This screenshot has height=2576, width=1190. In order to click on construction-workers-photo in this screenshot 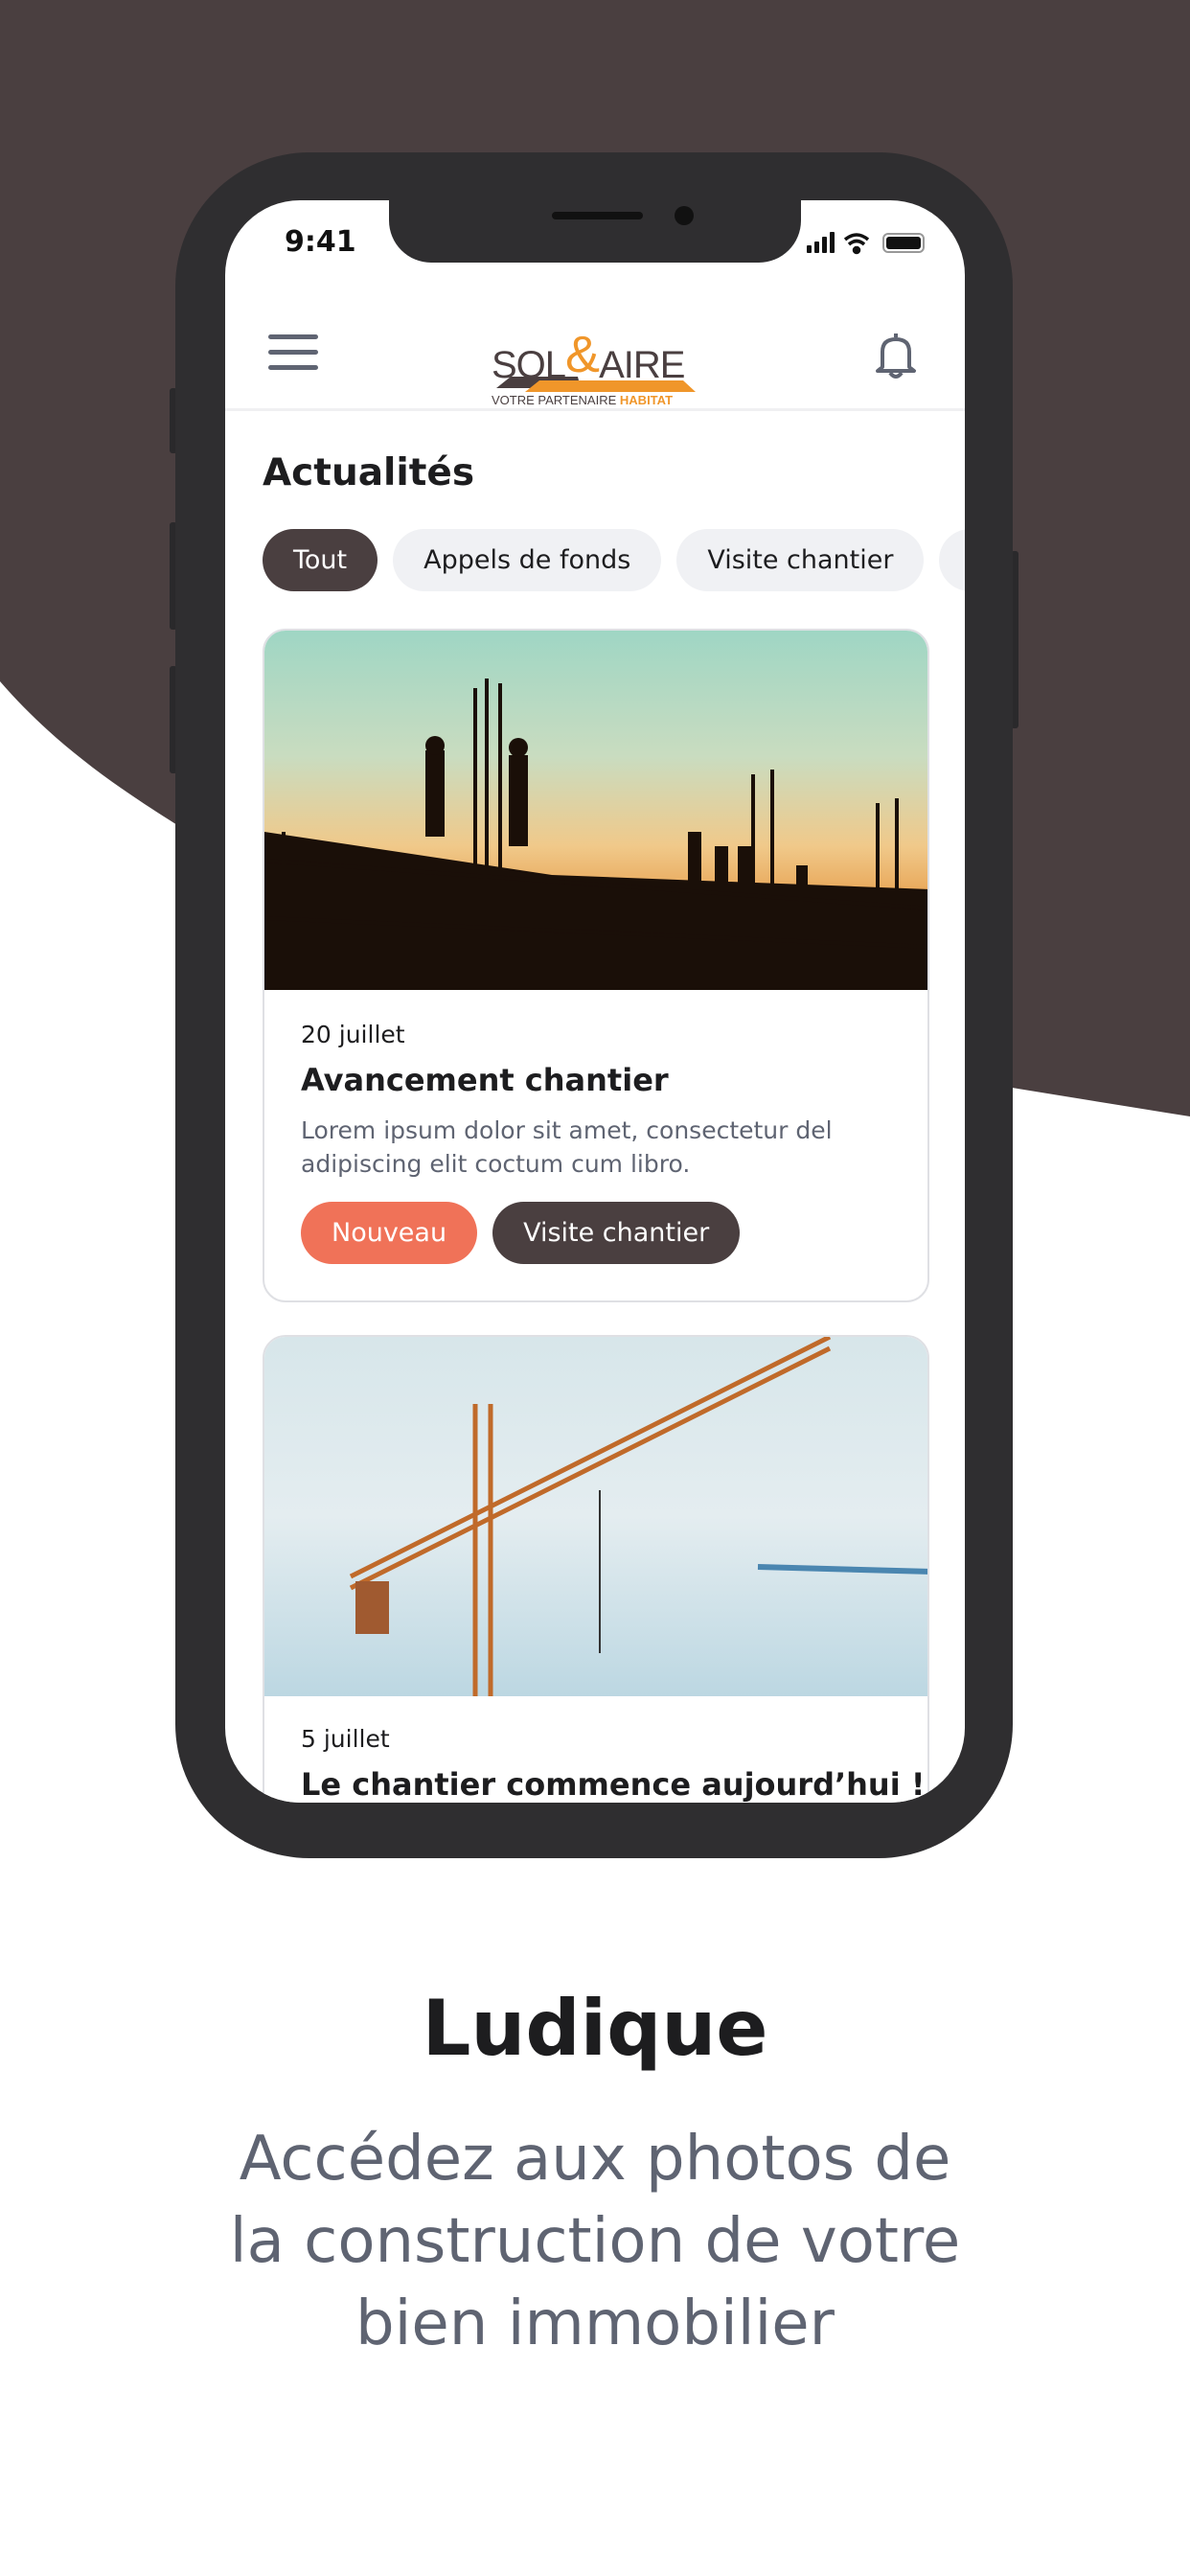, I will do `click(595, 810)`.